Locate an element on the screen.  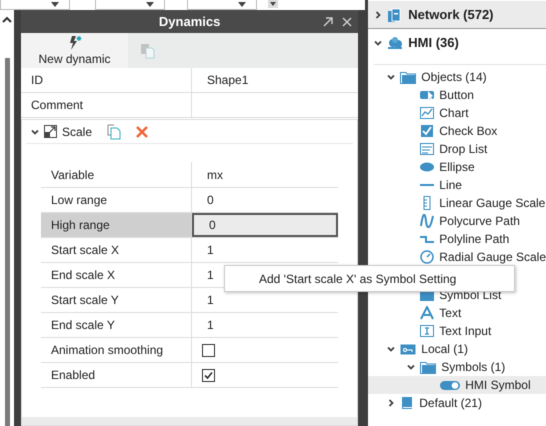
property-label: Comment is located at coordinates (106, 105).